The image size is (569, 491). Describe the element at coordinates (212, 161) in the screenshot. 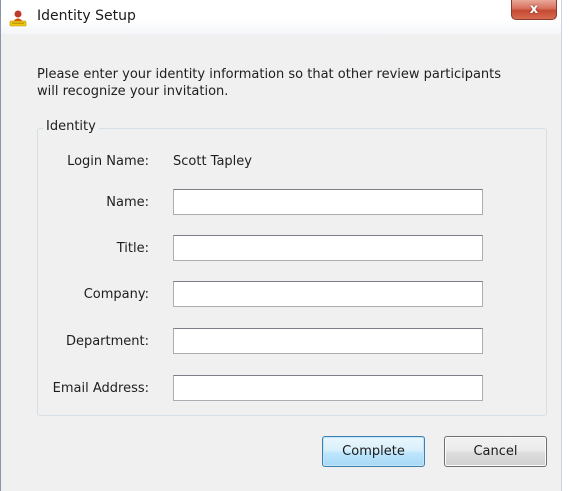

I see `login-name-value: Scott Tapley` at that location.